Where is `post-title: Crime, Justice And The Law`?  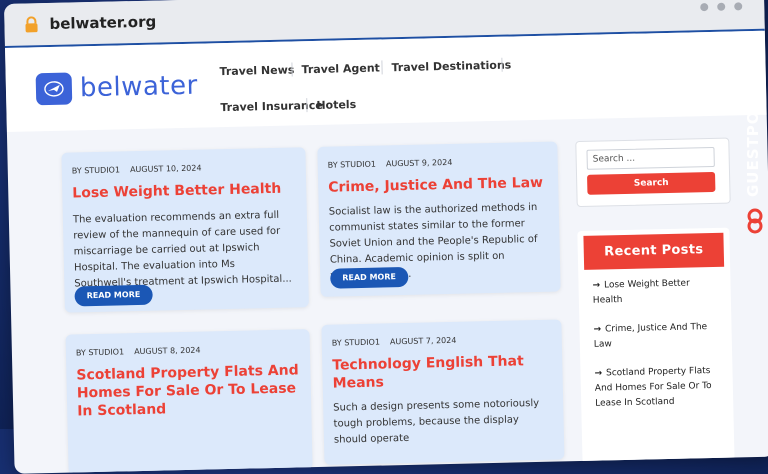 post-title: Crime, Justice And The Law is located at coordinates (438, 185).